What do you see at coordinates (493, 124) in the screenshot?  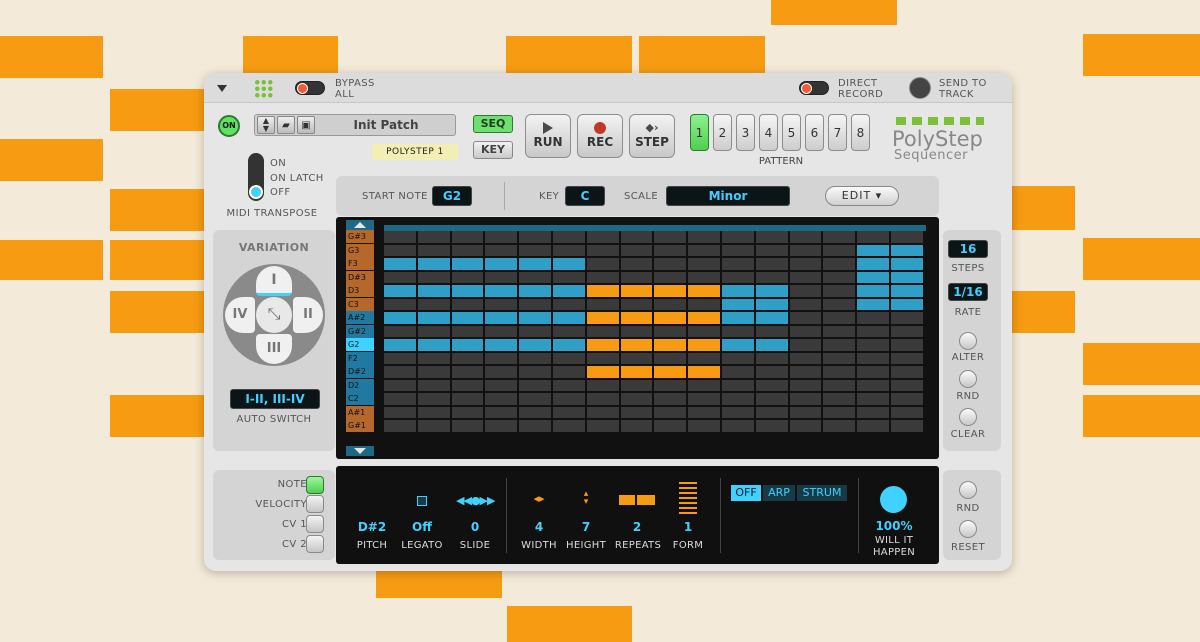 I see `seq-mode-button: SEQ` at bounding box center [493, 124].